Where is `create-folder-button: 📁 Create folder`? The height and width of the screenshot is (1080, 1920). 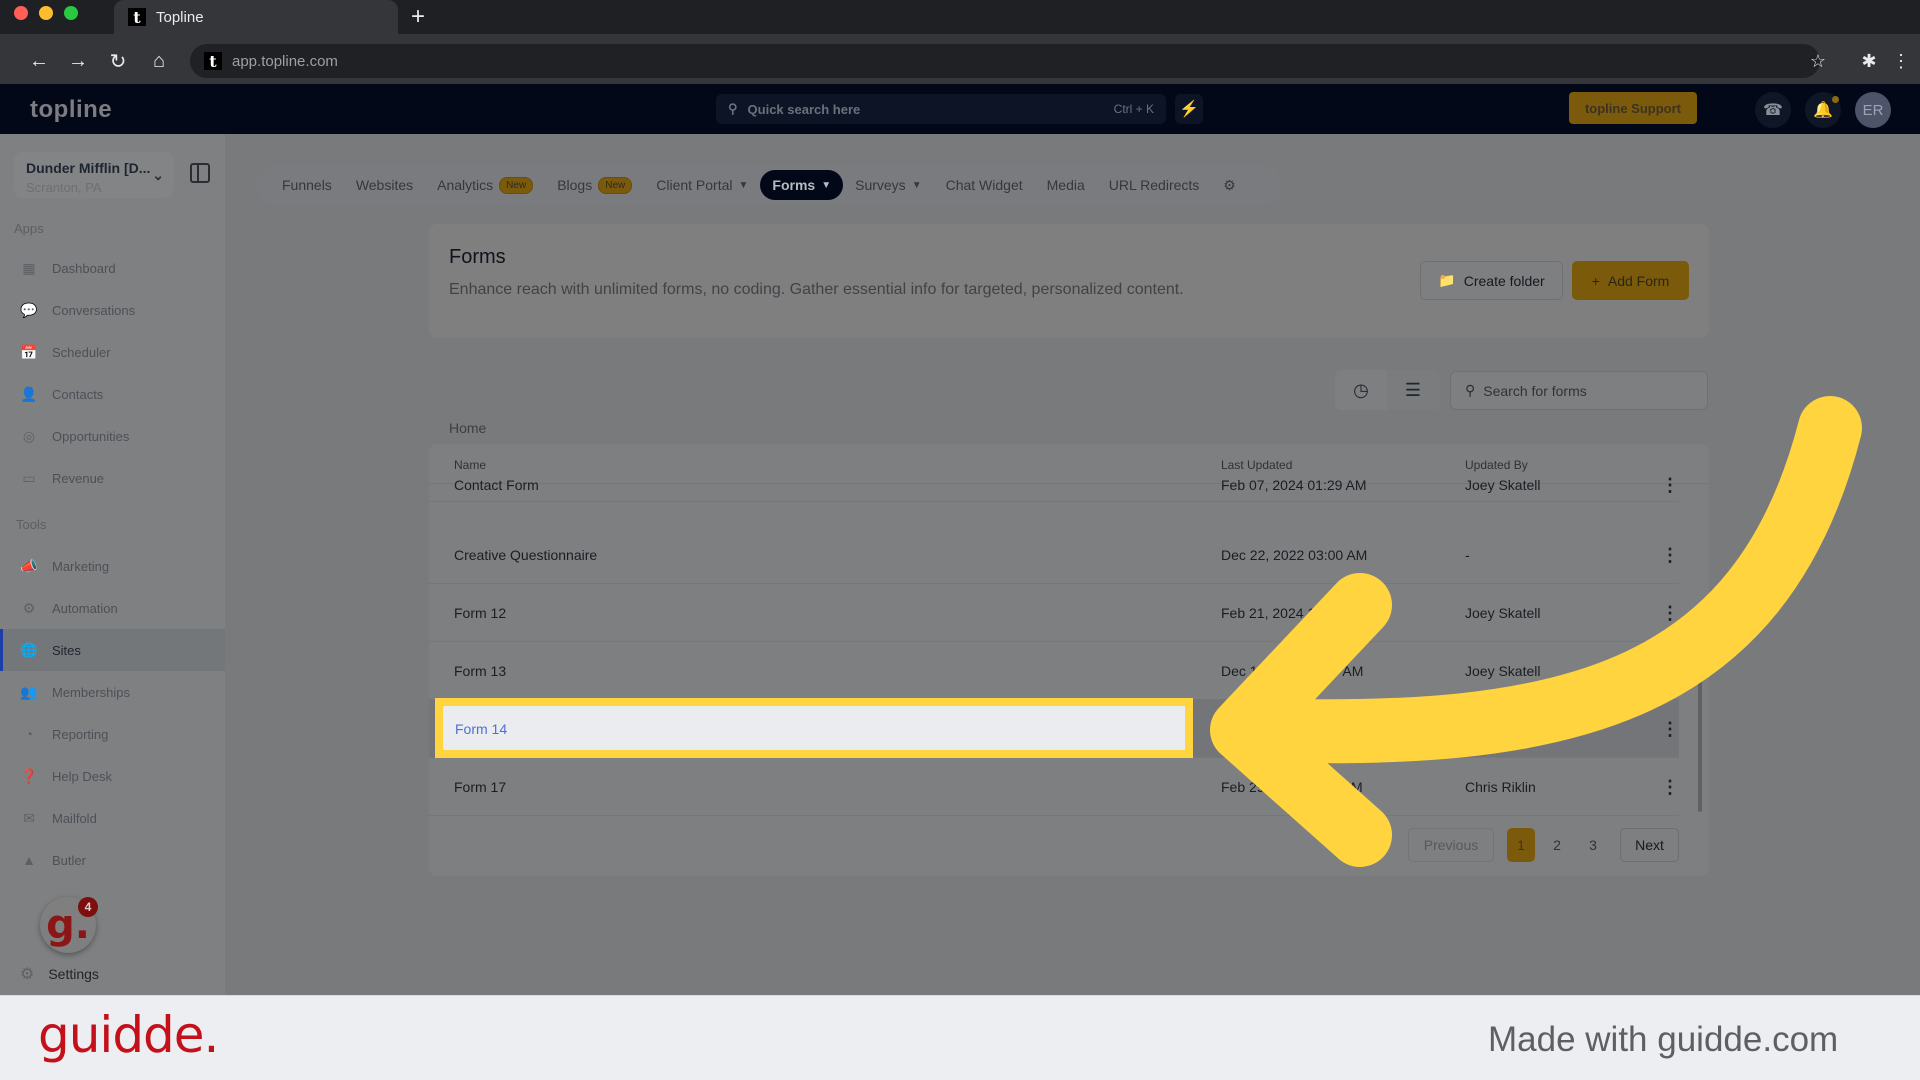
create-folder-button: 📁 Create folder is located at coordinates (1491, 280).